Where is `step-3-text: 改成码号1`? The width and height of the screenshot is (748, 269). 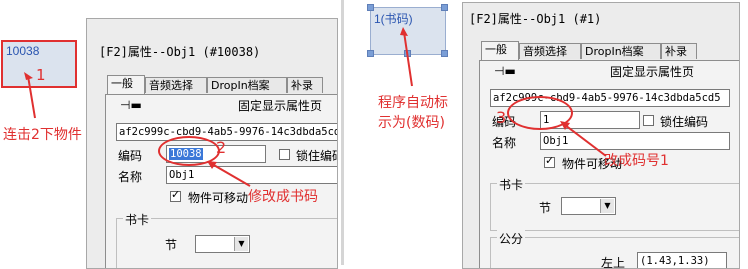
step-3-text: 改成码号1 is located at coordinates (636, 161).